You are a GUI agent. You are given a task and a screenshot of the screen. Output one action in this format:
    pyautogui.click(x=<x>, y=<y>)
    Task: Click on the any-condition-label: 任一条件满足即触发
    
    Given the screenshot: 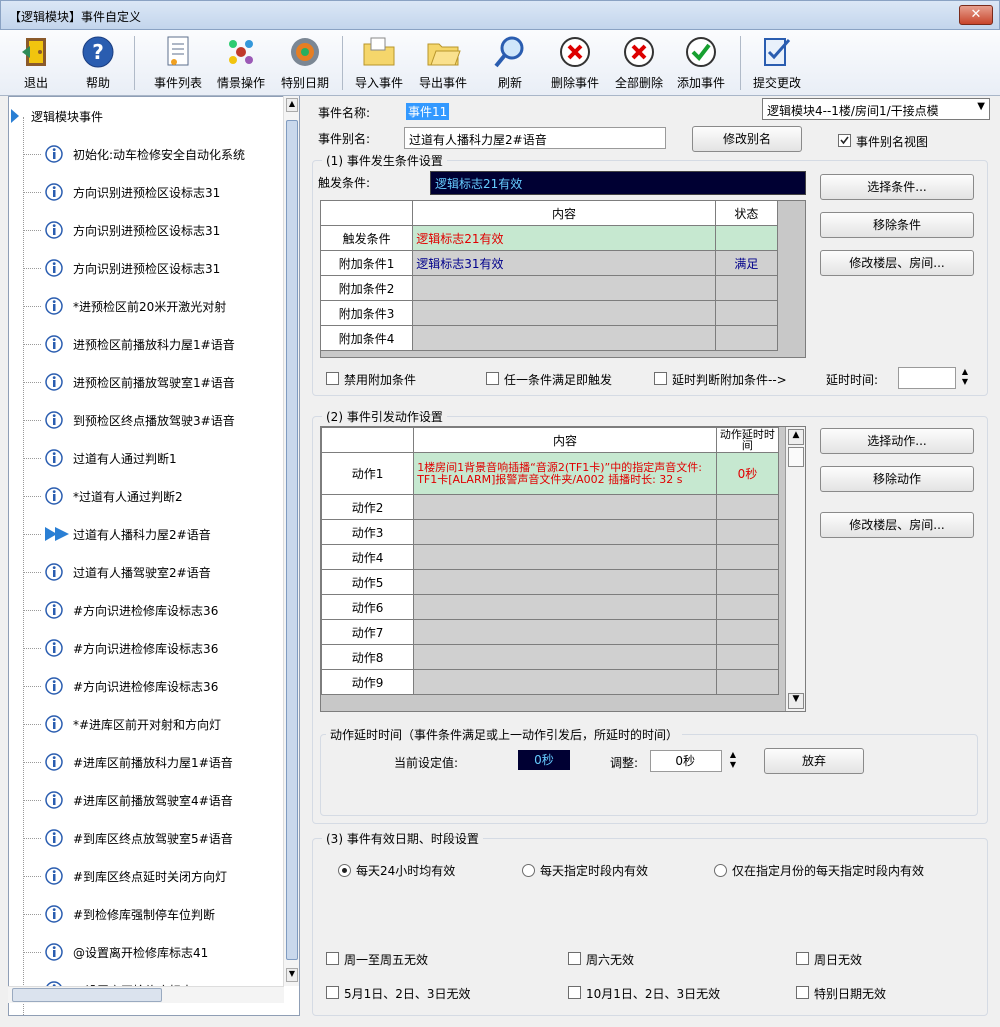 What is the action you would take?
    pyautogui.click(x=558, y=380)
    